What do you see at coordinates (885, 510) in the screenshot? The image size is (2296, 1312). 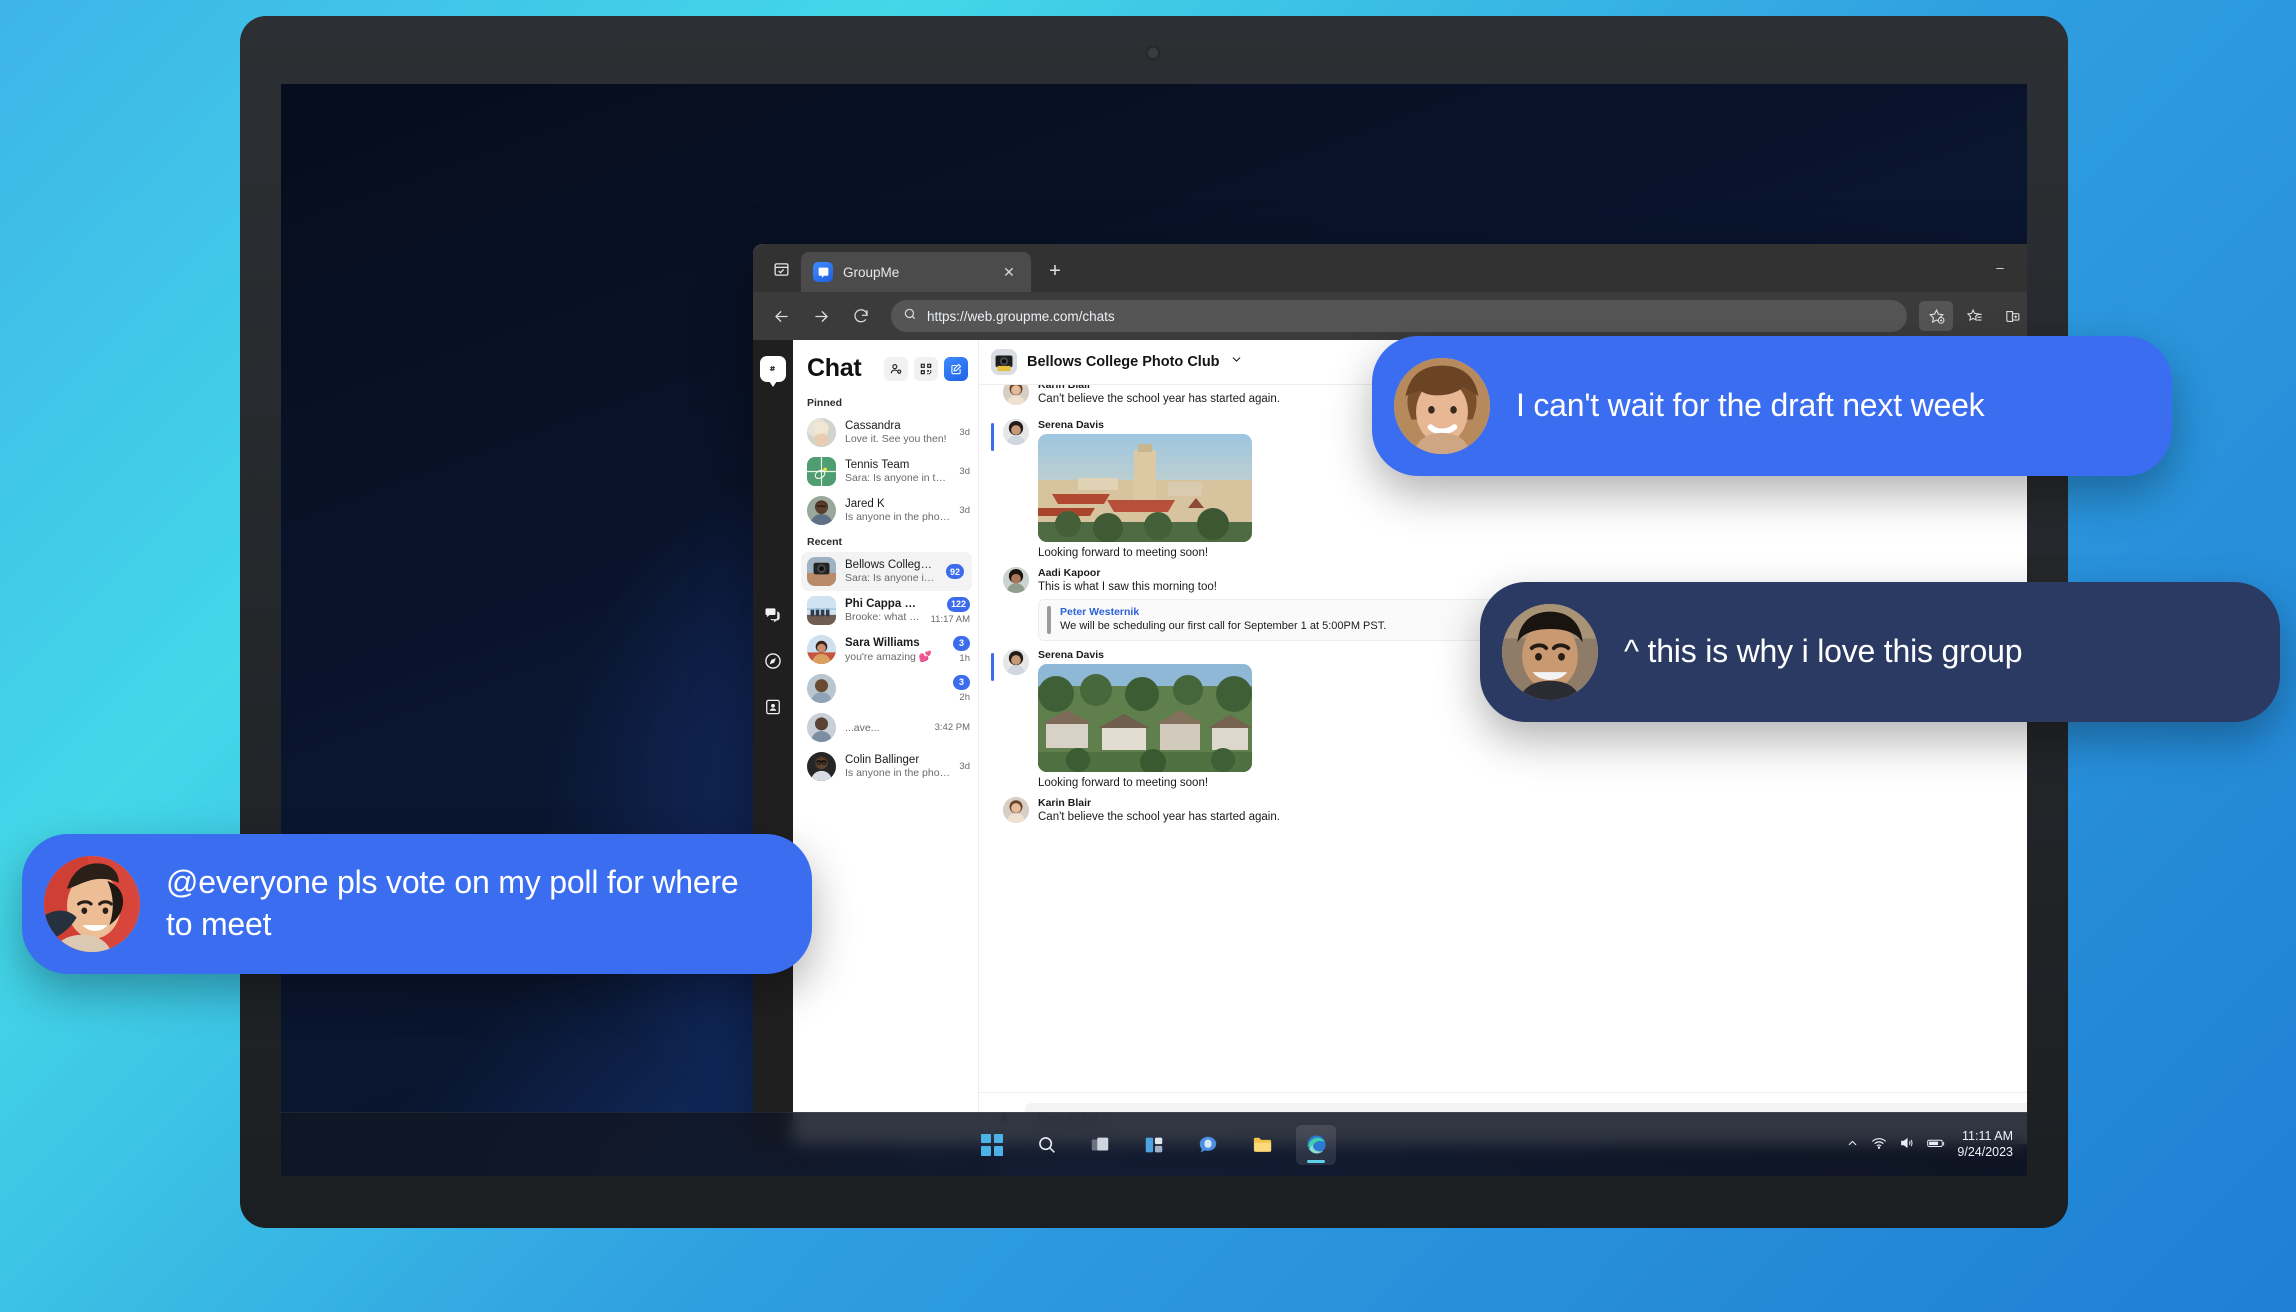 I see `list-item: Jared K Is anyone in the photo room? 3d` at bounding box center [885, 510].